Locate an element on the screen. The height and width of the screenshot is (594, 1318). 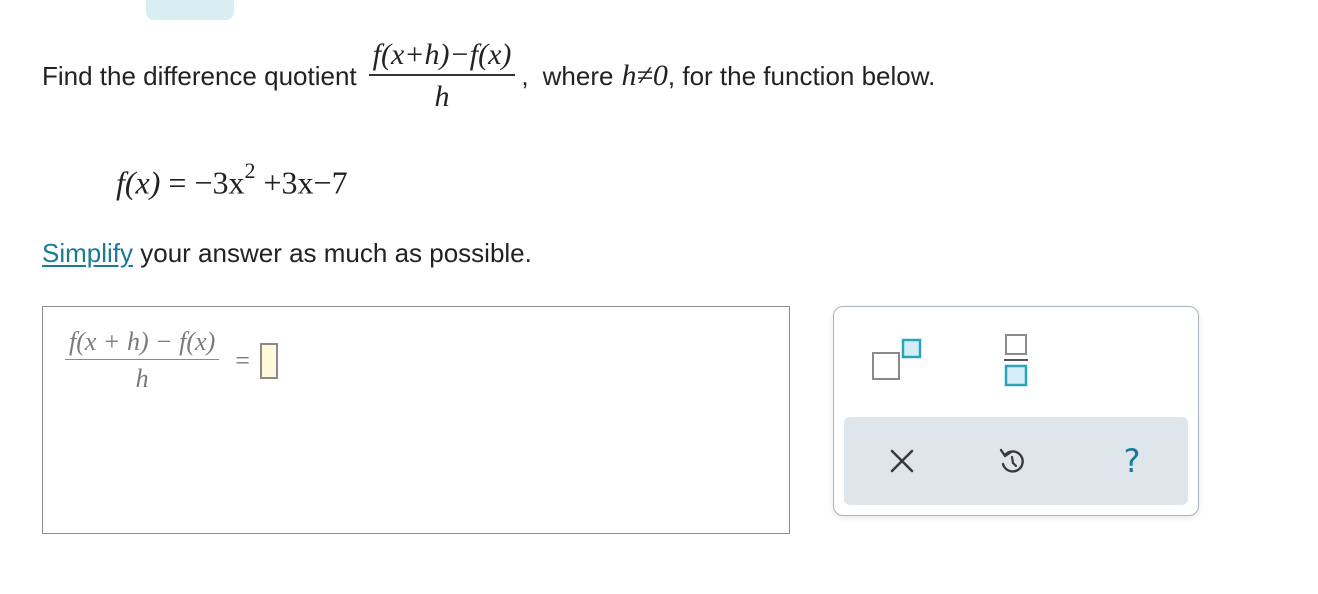
answer-denominator: h is located at coordinates (142, 378).